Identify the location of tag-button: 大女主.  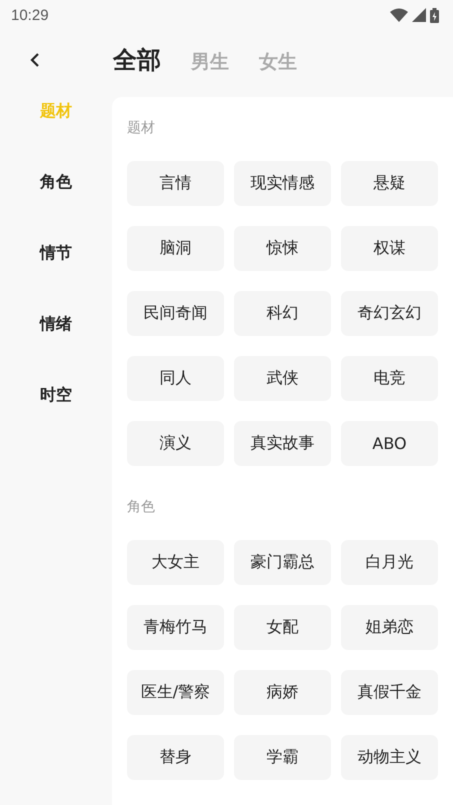
(175, 562).